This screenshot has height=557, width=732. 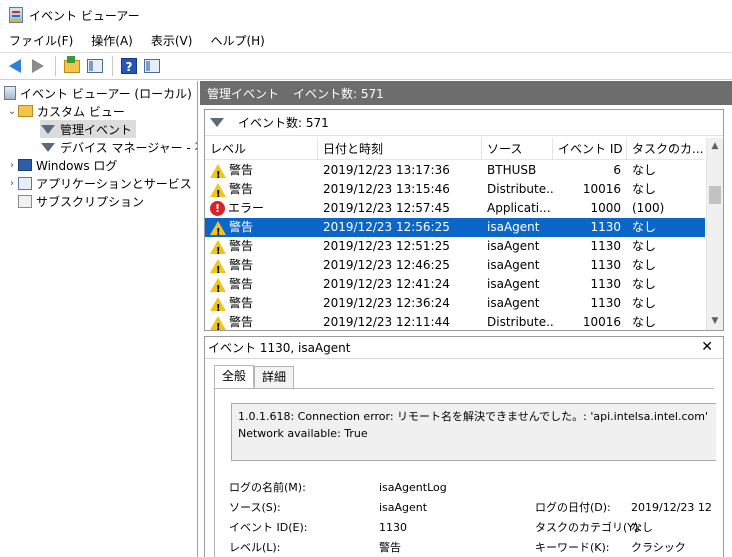 I want to click on back-button, so click(x=15, y=66).